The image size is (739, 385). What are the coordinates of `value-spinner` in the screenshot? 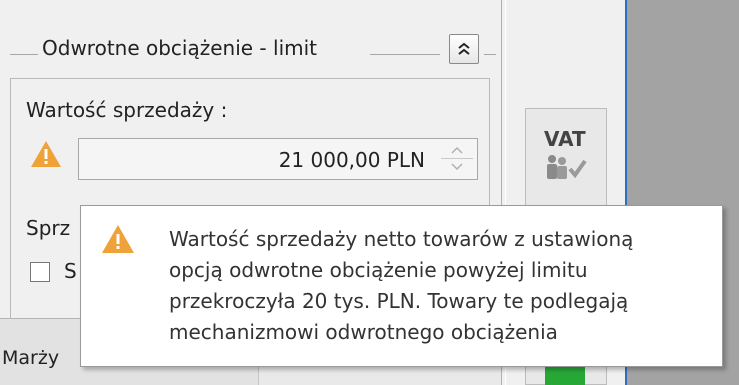 It's located at (457, 159).